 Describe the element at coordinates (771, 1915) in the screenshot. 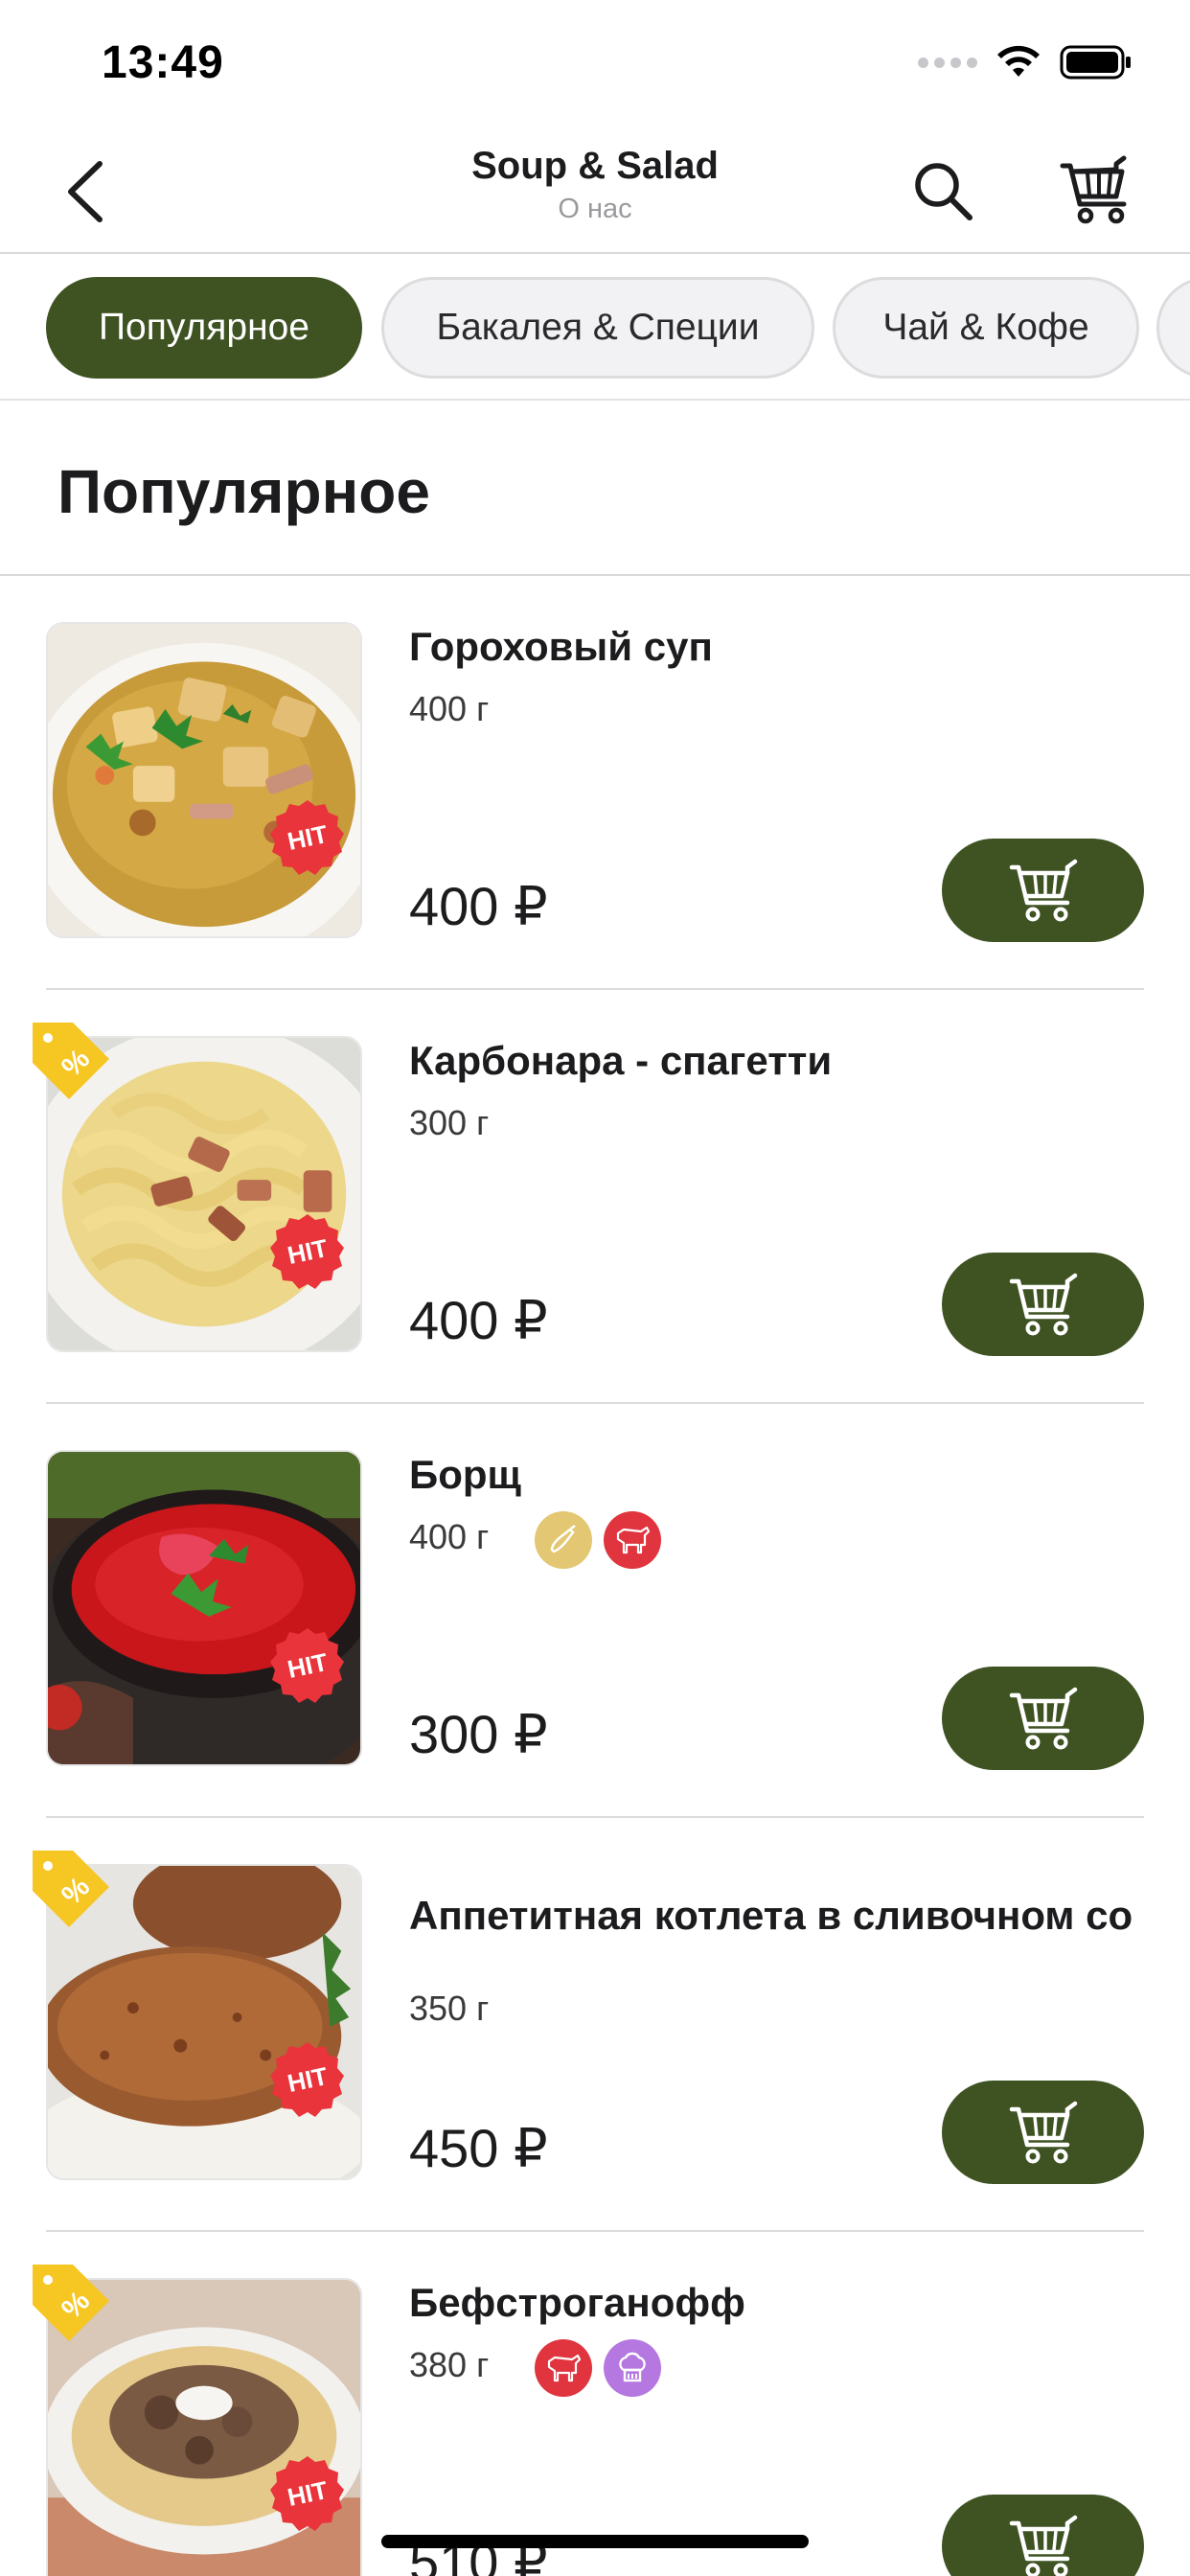

I see `product-name: Аппетитная котлета в сливочном со` at that location.